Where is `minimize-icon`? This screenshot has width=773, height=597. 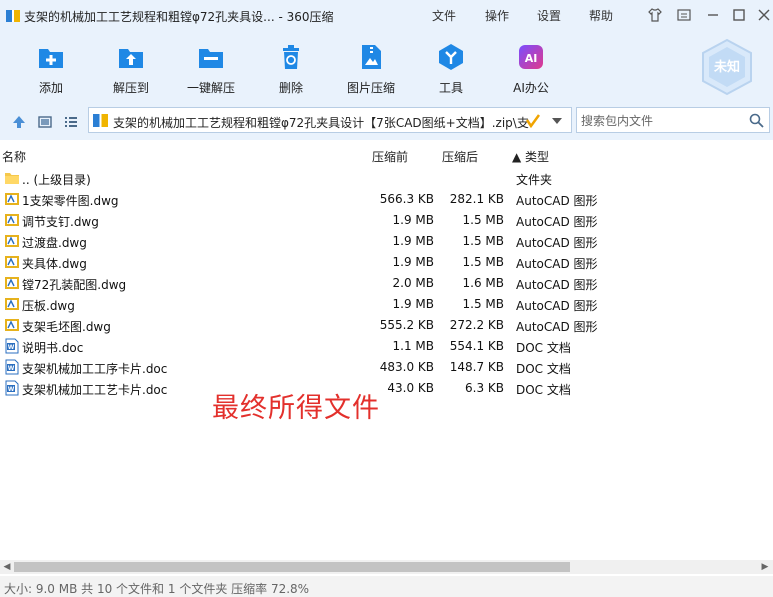
minimize-icon is located at coordinates (713, 15).